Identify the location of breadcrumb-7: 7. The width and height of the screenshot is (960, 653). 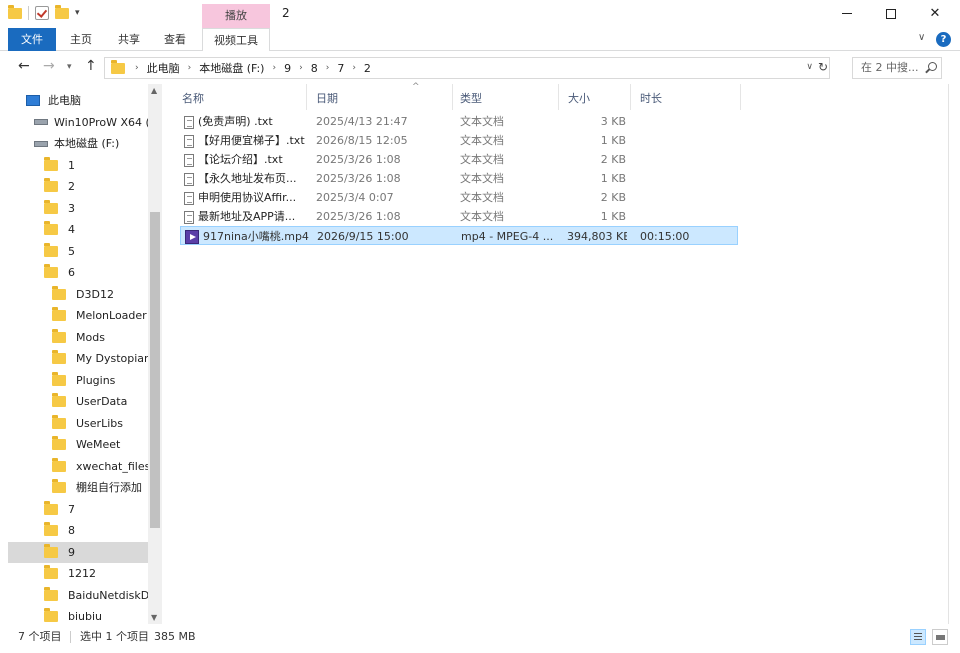
(340, 68).